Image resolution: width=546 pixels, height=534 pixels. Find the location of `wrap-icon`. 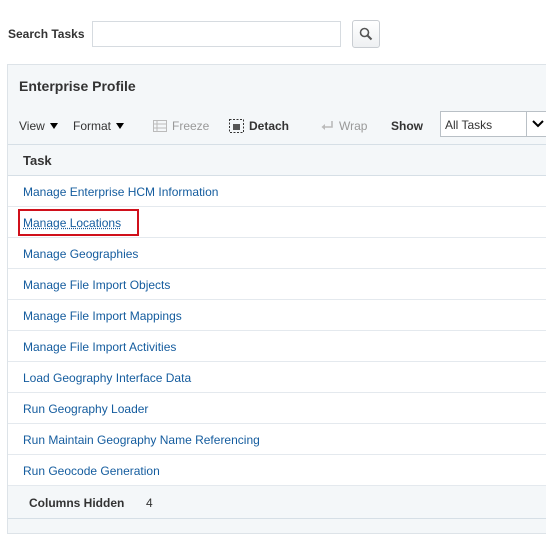

wrap-icon is located at coordinates (327, 126).